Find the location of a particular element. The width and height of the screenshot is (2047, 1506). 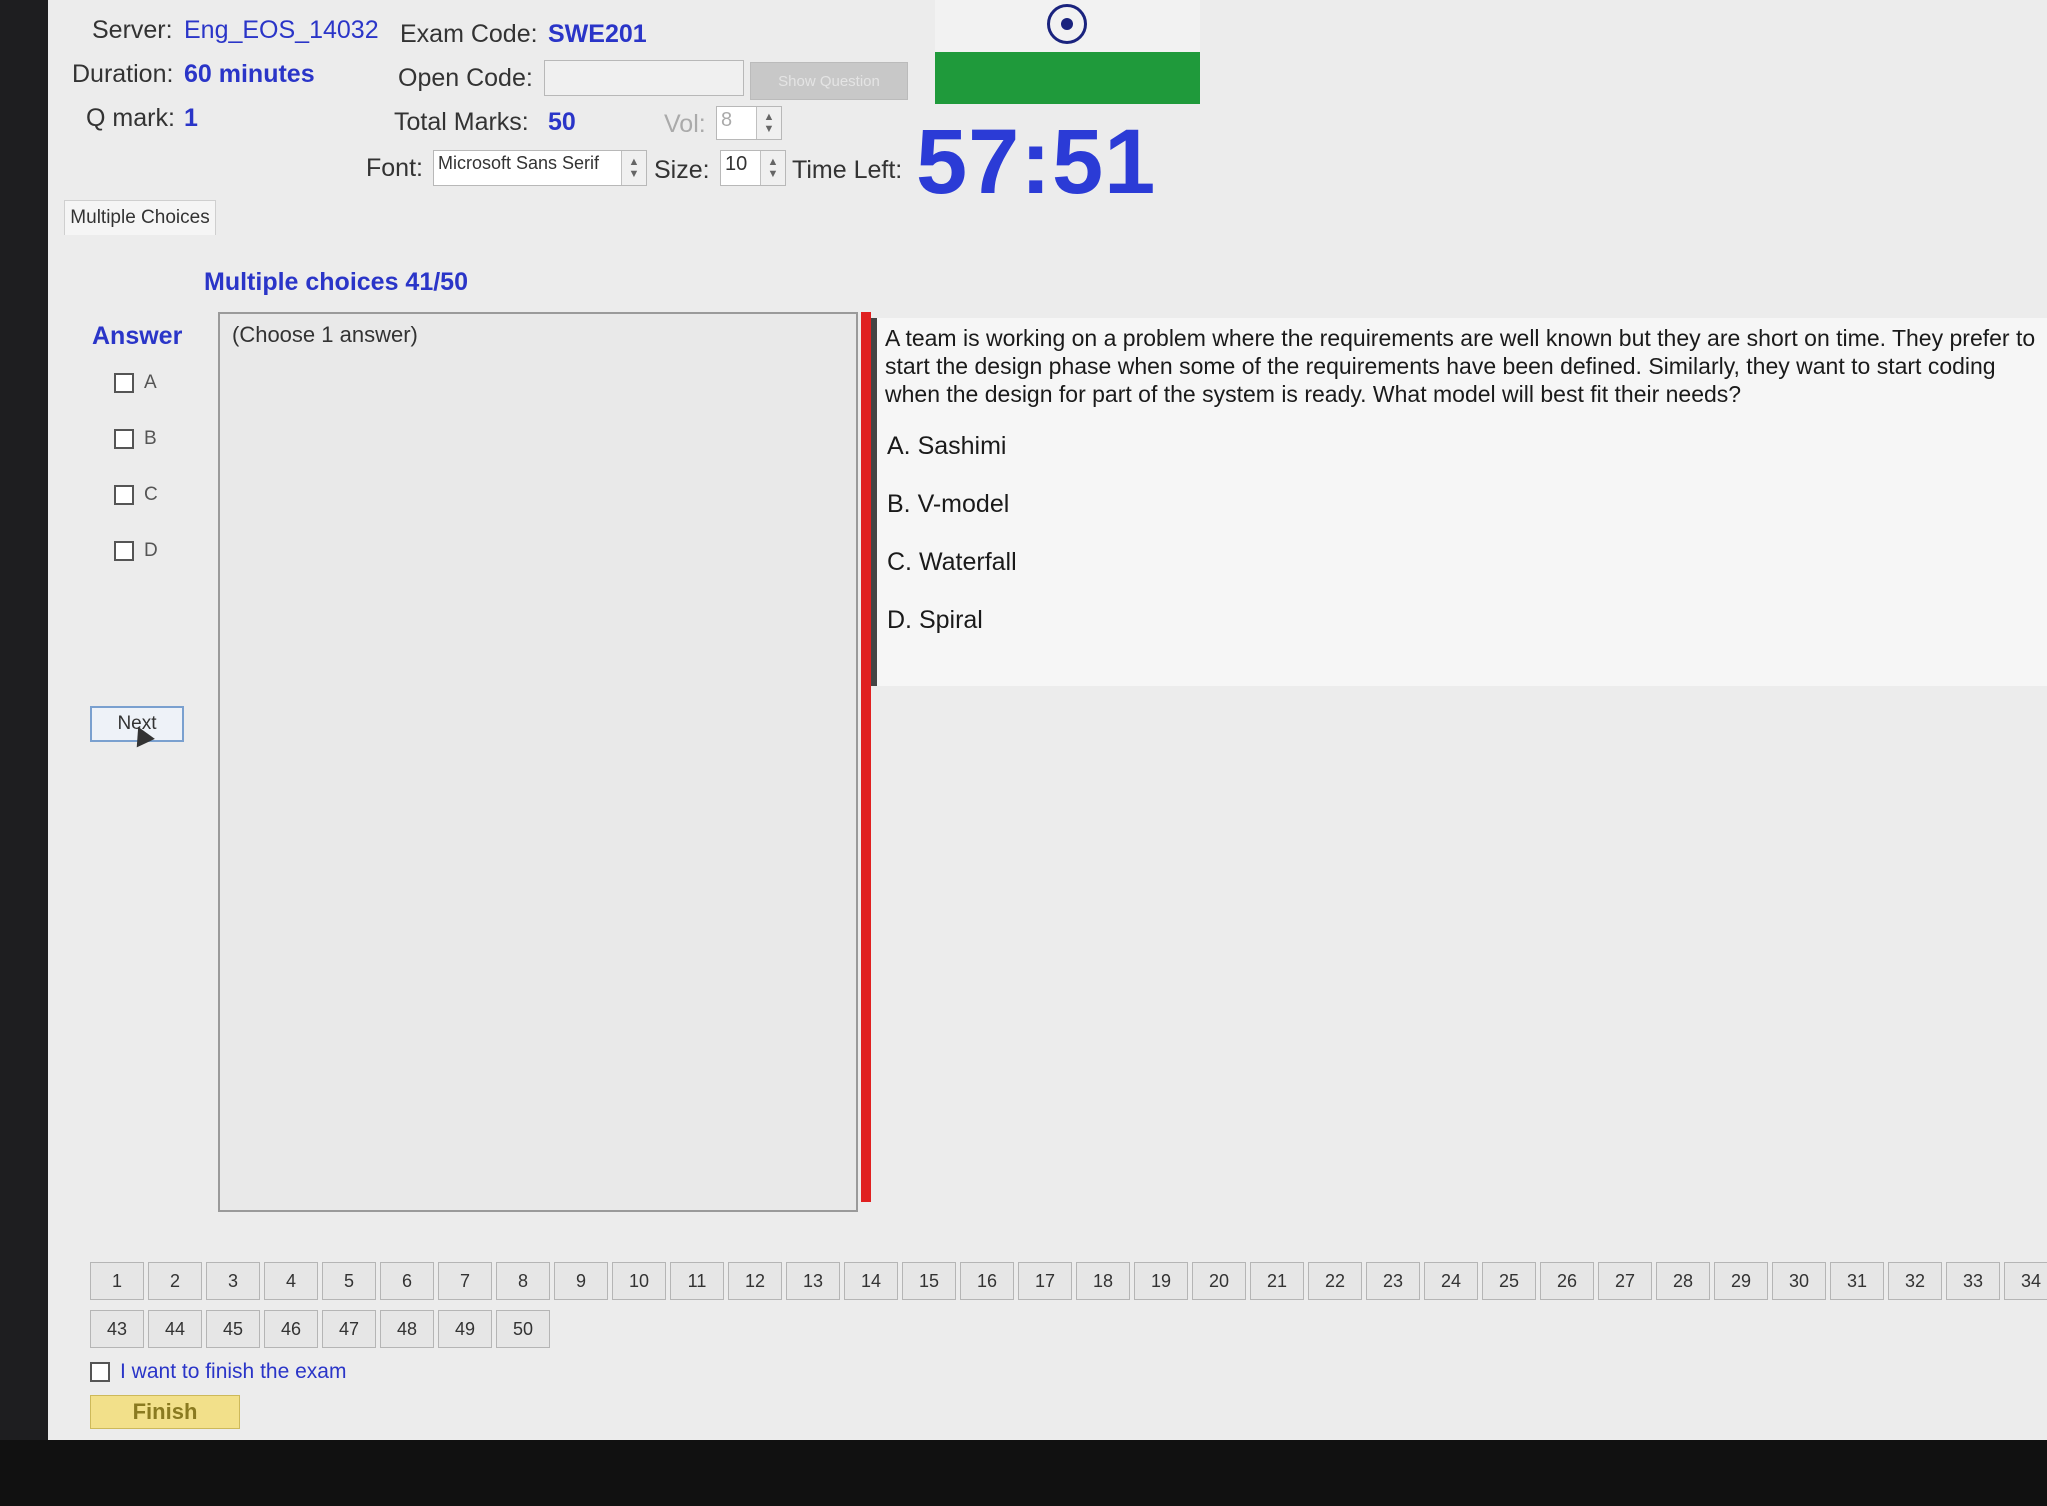

option-letter: A is located at coordinates (150, 382).